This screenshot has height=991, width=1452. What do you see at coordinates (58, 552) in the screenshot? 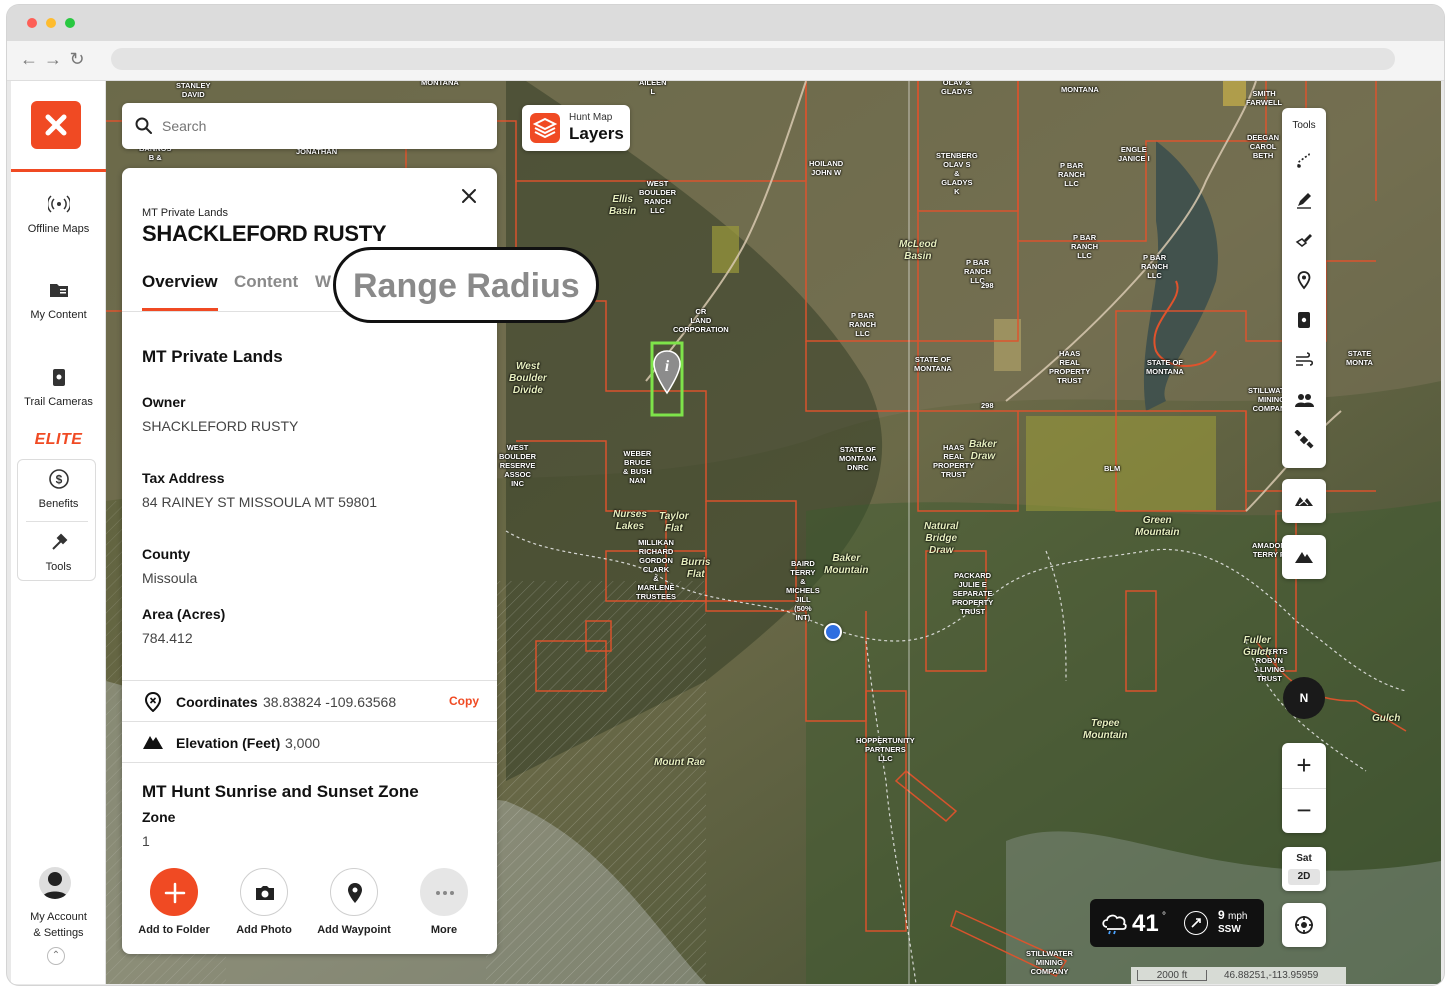
I see `sidebar-item-tools: Tools` at bounding box center [58, 552].